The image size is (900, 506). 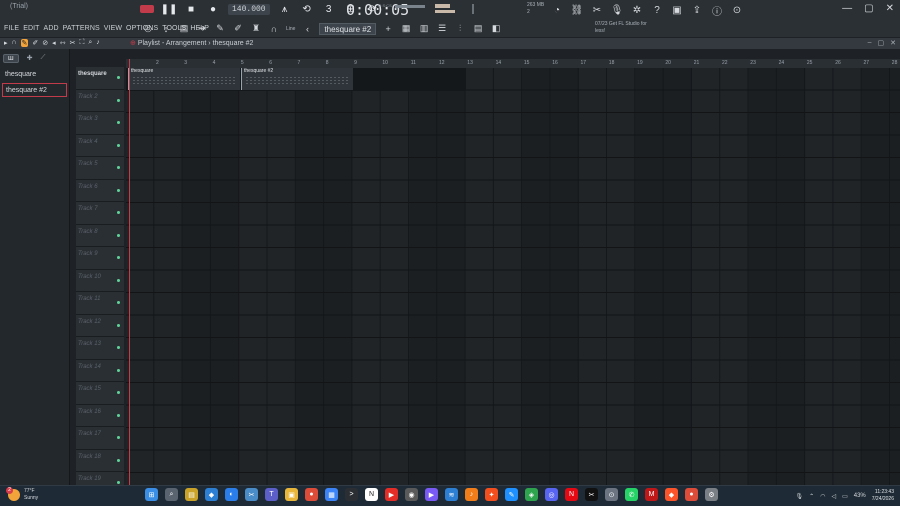 What do you see at coordinates (697, 10) in the screenshot?
I see `export-icon: ⇪` at bounding box center [697, 10].